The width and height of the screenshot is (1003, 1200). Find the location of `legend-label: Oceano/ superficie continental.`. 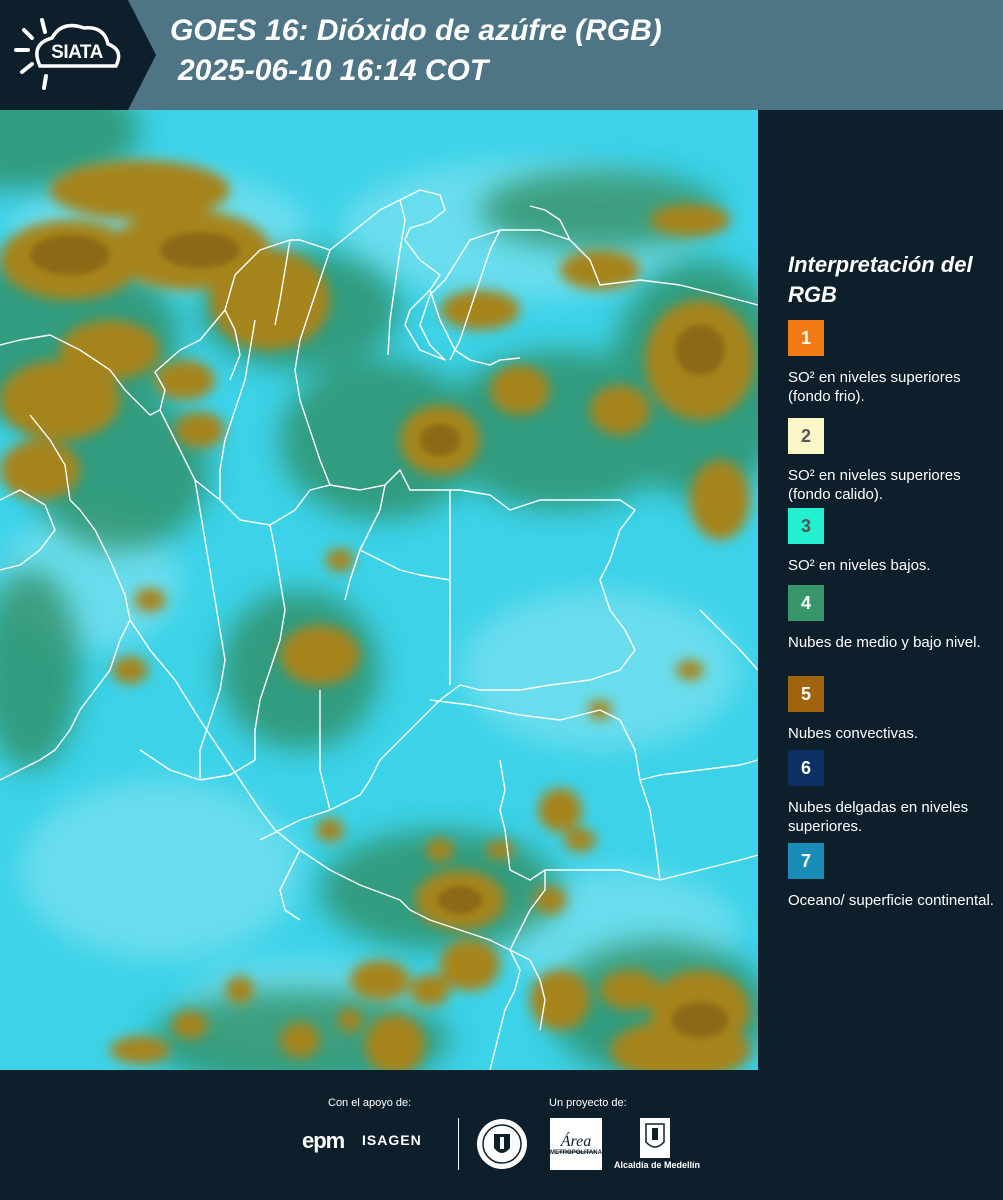

legend-label: Oceano/ superficie continental. is located at coordinates (891, 900).